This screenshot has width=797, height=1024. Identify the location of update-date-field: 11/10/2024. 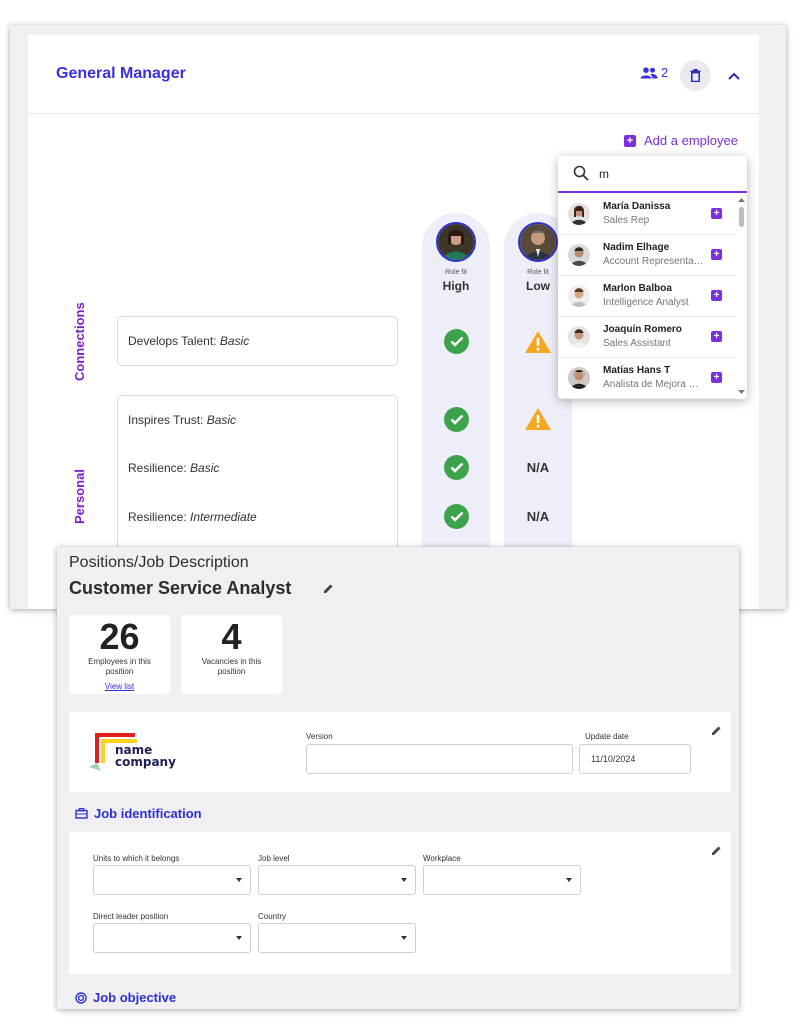
(635, 759).